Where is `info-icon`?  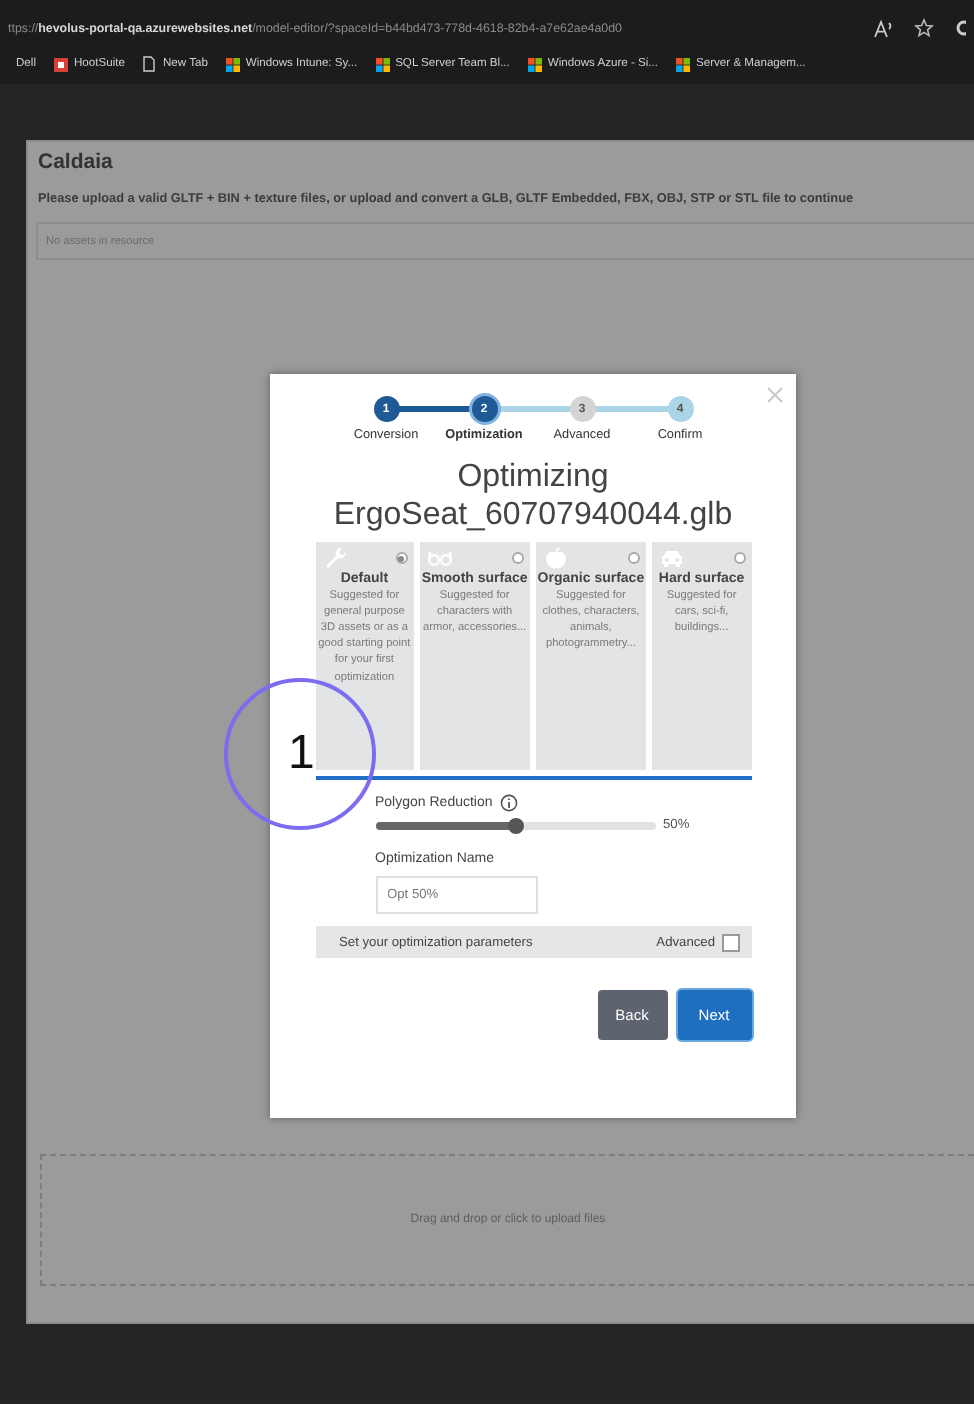 info-icon is located at coordinates (509, 803).